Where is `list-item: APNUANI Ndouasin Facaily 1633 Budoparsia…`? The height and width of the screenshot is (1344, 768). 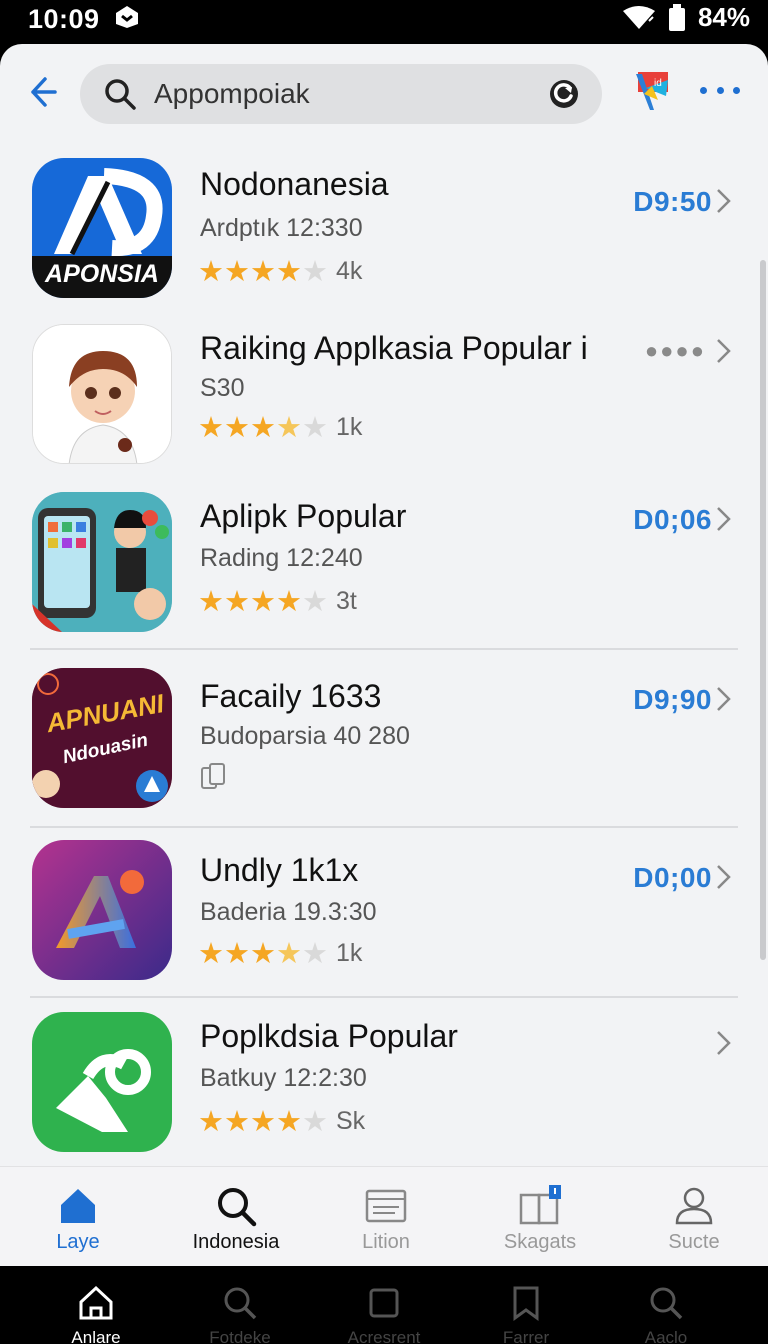
list-item: APNUANI Ndouasin Facaily 1633 Budoparsia… is located at coordinates (384, 744).